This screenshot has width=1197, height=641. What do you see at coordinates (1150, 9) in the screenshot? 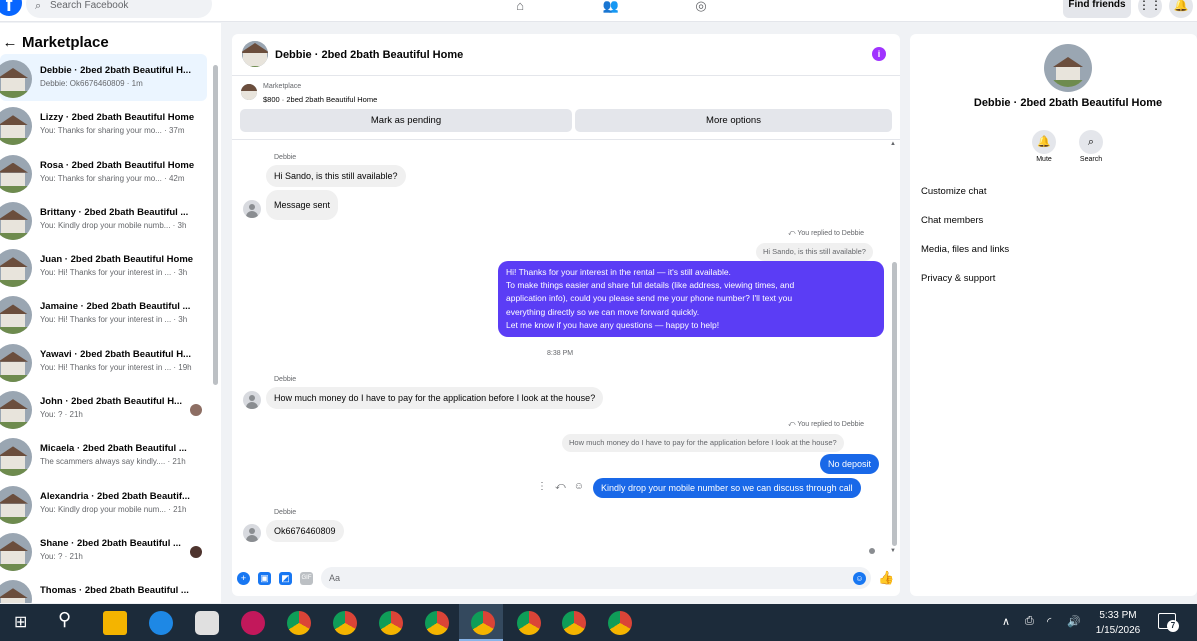
I see `menu-grid-icon: ⋮⋮` at bounding box center [1150, 9].